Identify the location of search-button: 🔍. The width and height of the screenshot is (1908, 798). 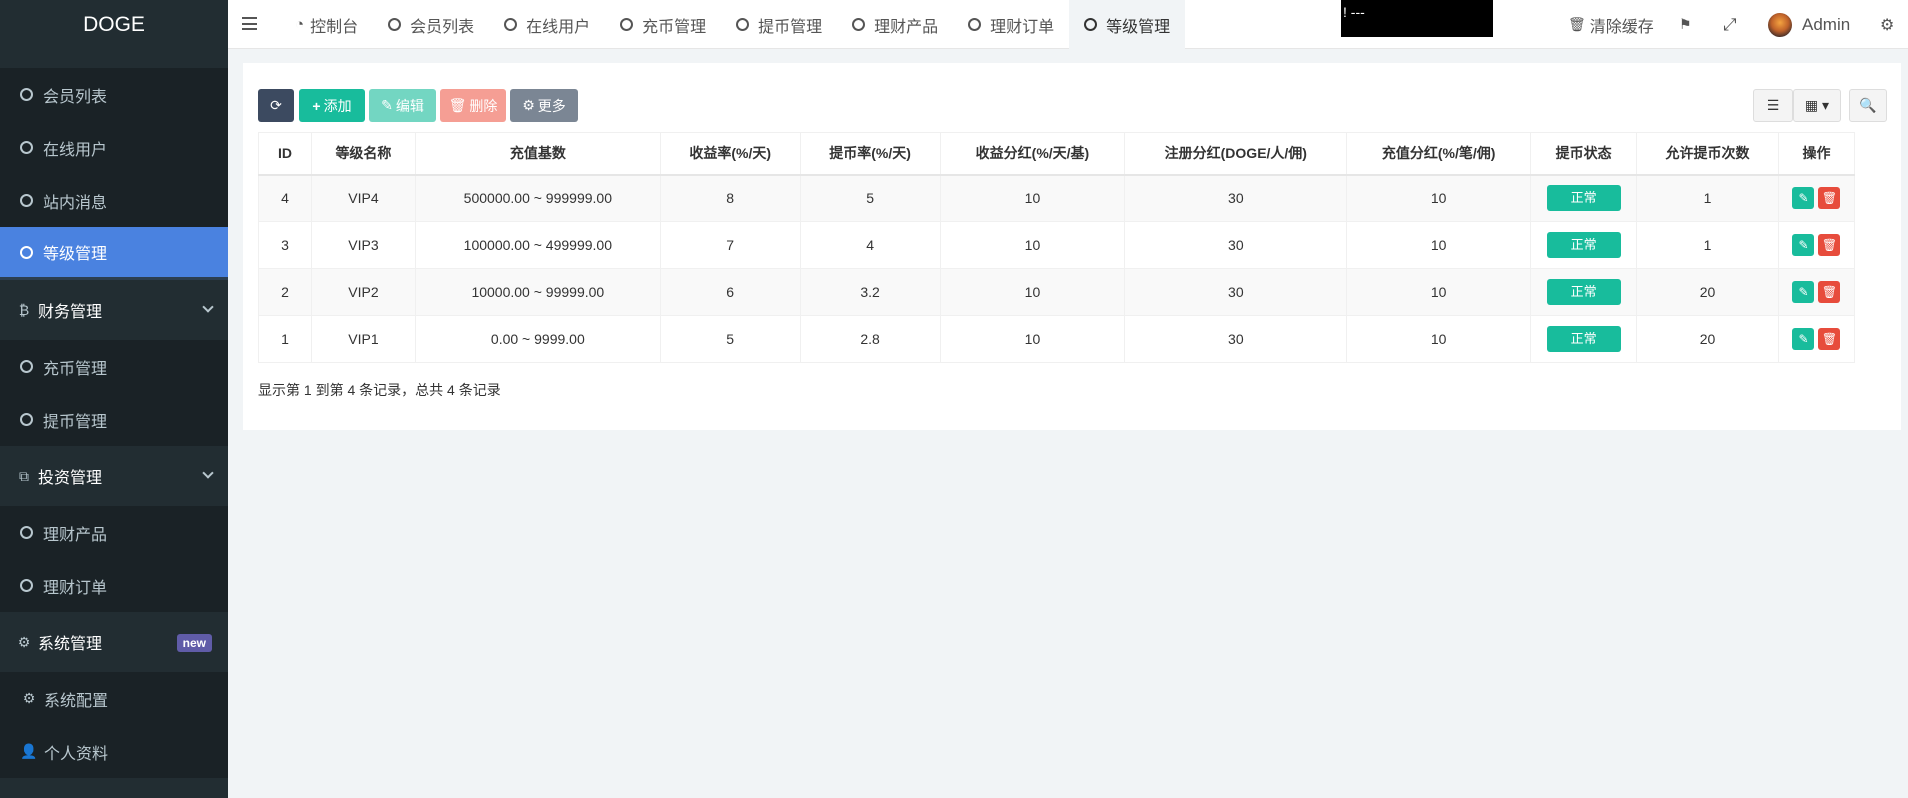
(1868, 105).